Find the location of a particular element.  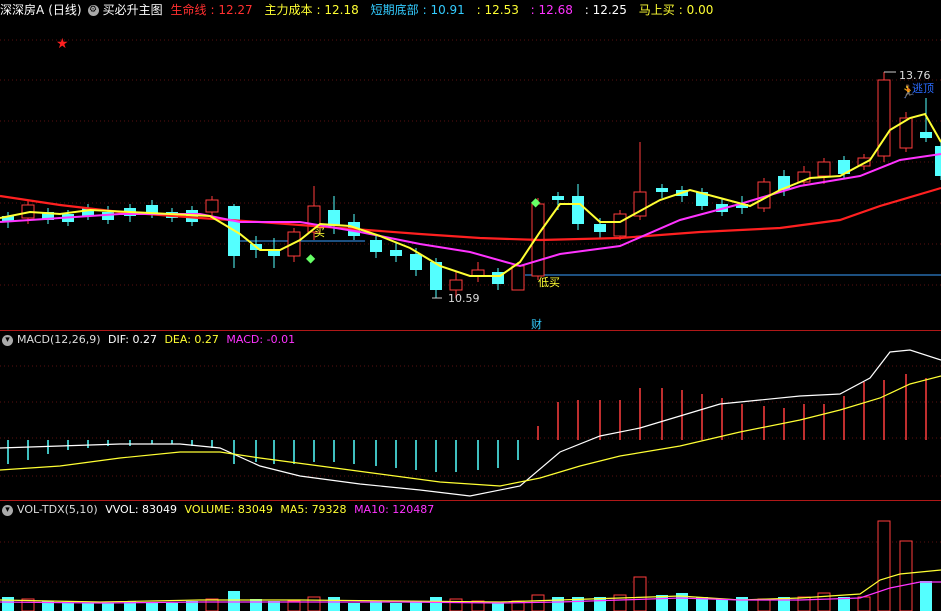

vol-ma10-line is located at coordinates (470, 592).